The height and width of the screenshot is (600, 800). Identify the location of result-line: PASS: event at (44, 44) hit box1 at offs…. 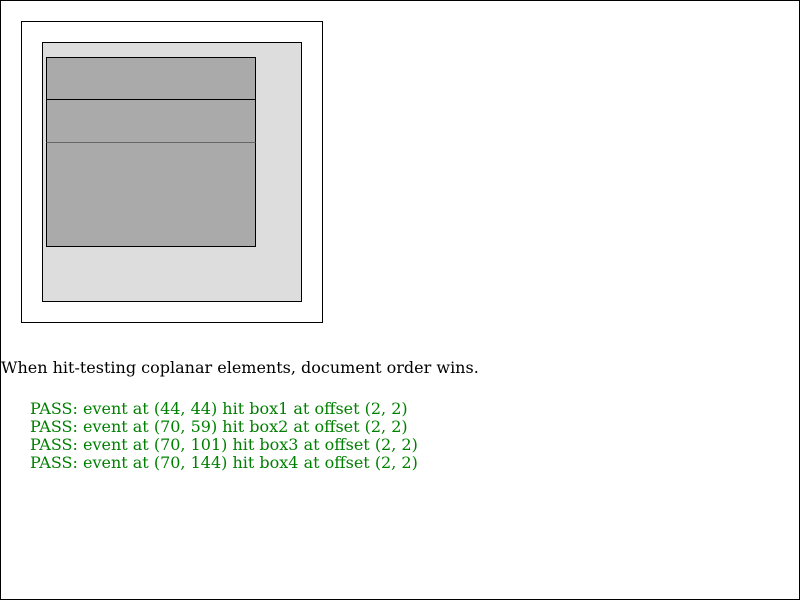
(219, 408).